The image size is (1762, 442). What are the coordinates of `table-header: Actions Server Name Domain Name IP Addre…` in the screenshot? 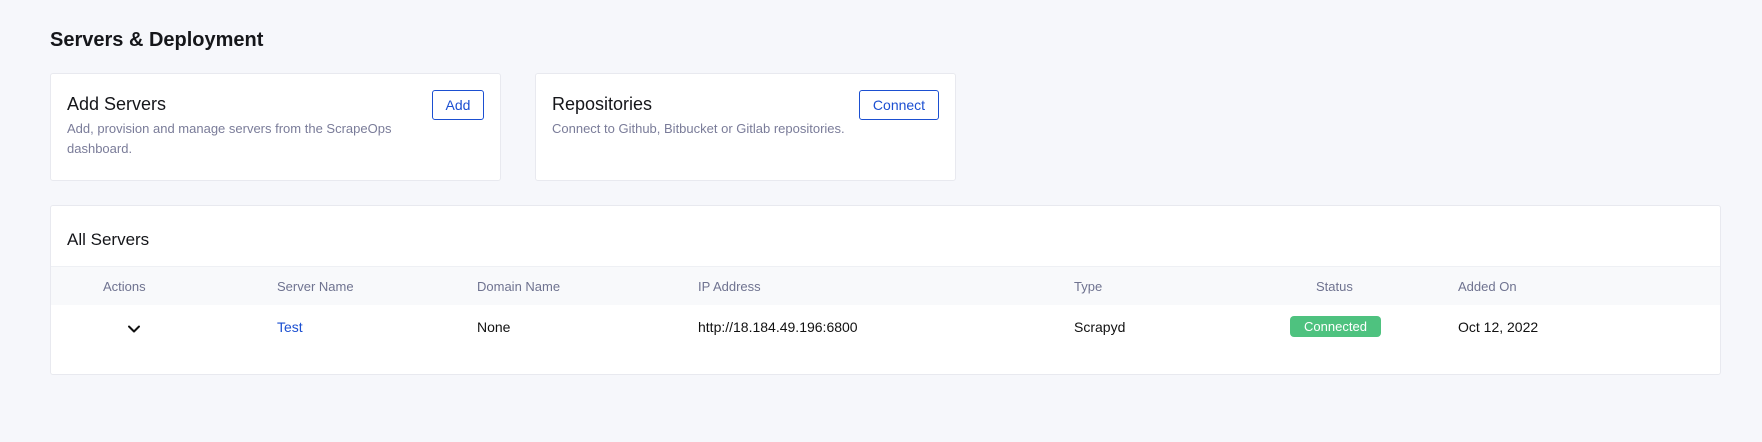 It's located at (885, 285).